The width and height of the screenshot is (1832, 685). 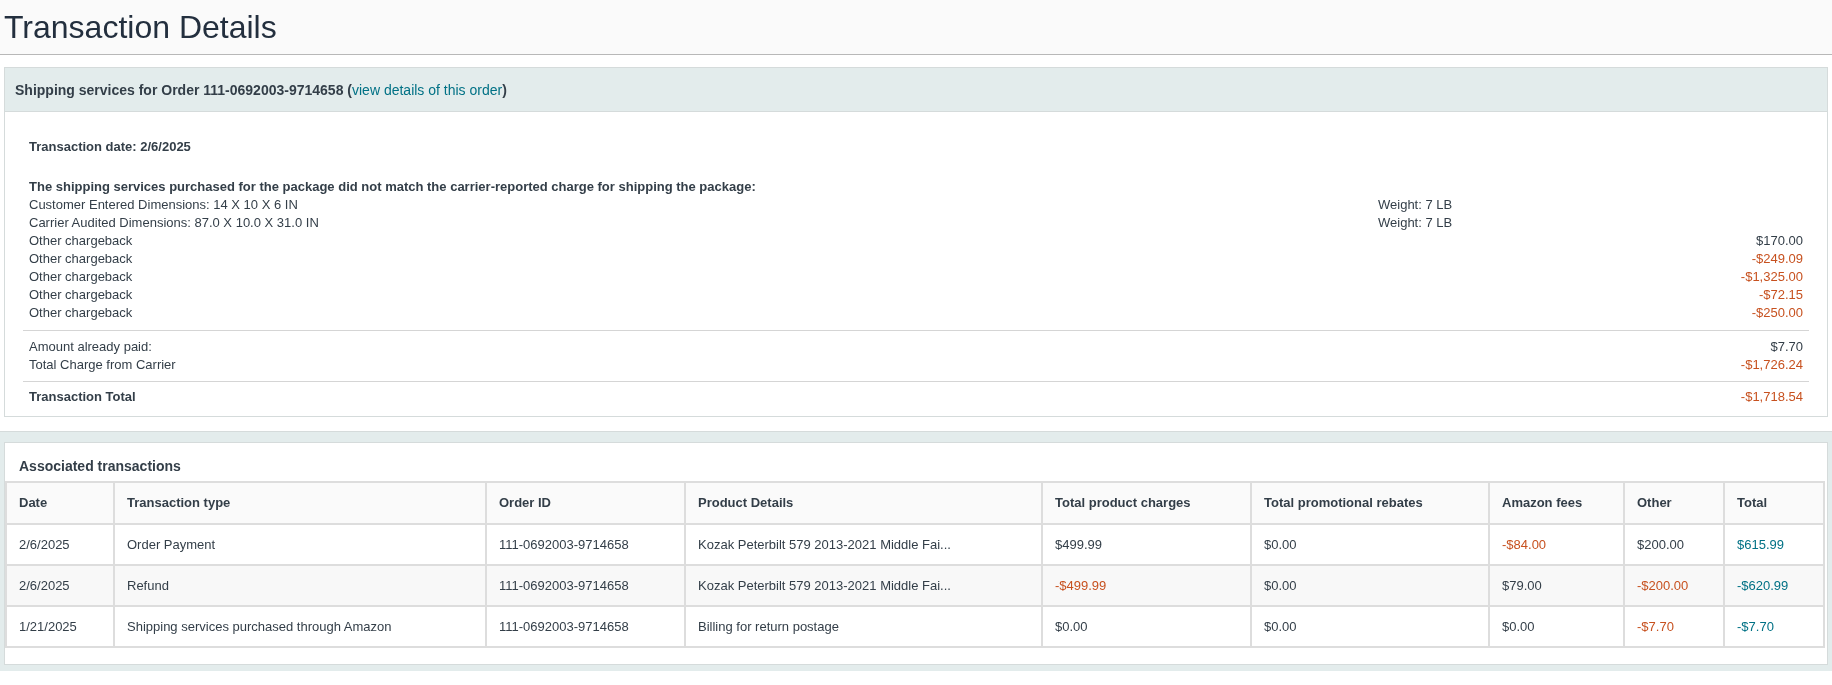 What do you see at coordinates (110, 147) in the screenshot?
I see `transaction-date: Transaction date: 2/6/2025` at bounding box center [110, 147].